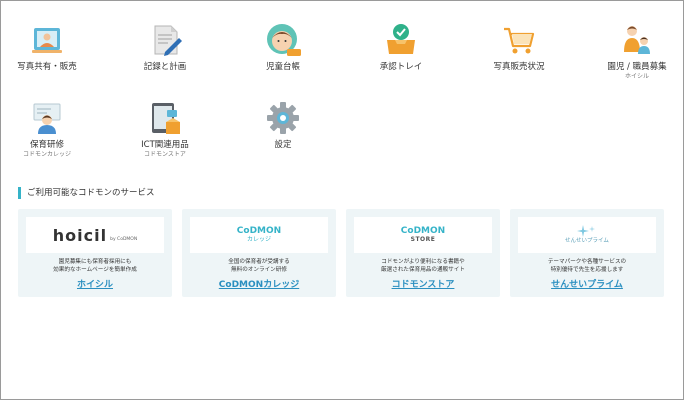 Image resolution: width=684 pixels, height=400 pixels. Describe the element at coordinates (165, 67) in the screenshot. I see `menu-label: 記録と計画` at that location.